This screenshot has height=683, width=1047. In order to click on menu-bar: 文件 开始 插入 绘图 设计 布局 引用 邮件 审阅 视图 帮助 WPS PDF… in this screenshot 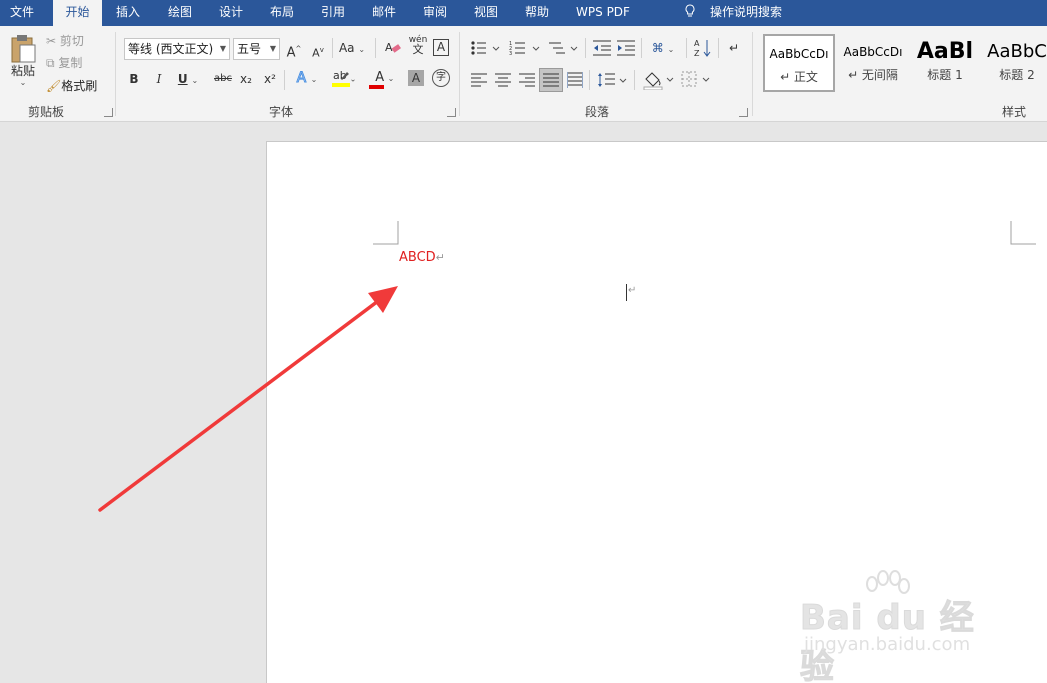, I will do `click(523, 13)`.